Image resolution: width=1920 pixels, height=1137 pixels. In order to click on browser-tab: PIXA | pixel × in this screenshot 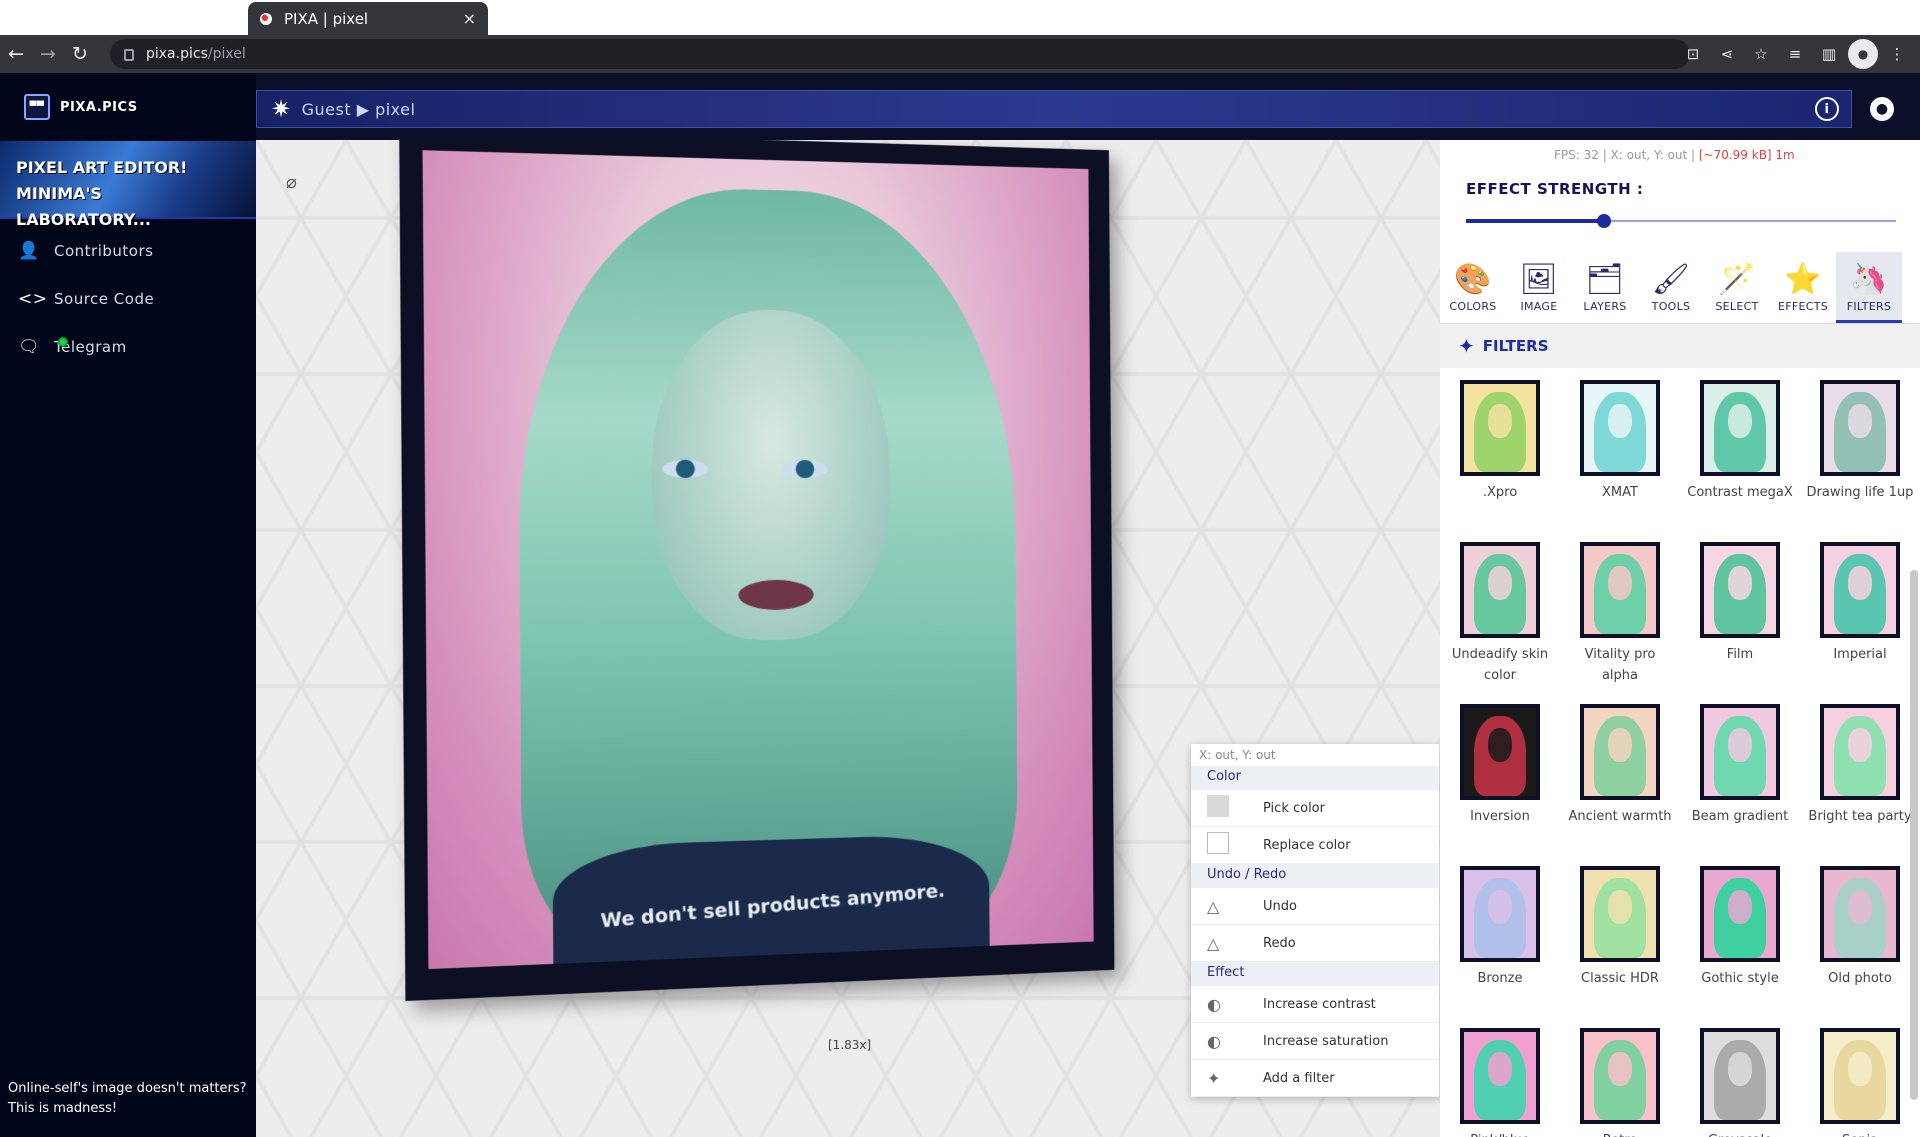, I will do `click(368, 18)`.